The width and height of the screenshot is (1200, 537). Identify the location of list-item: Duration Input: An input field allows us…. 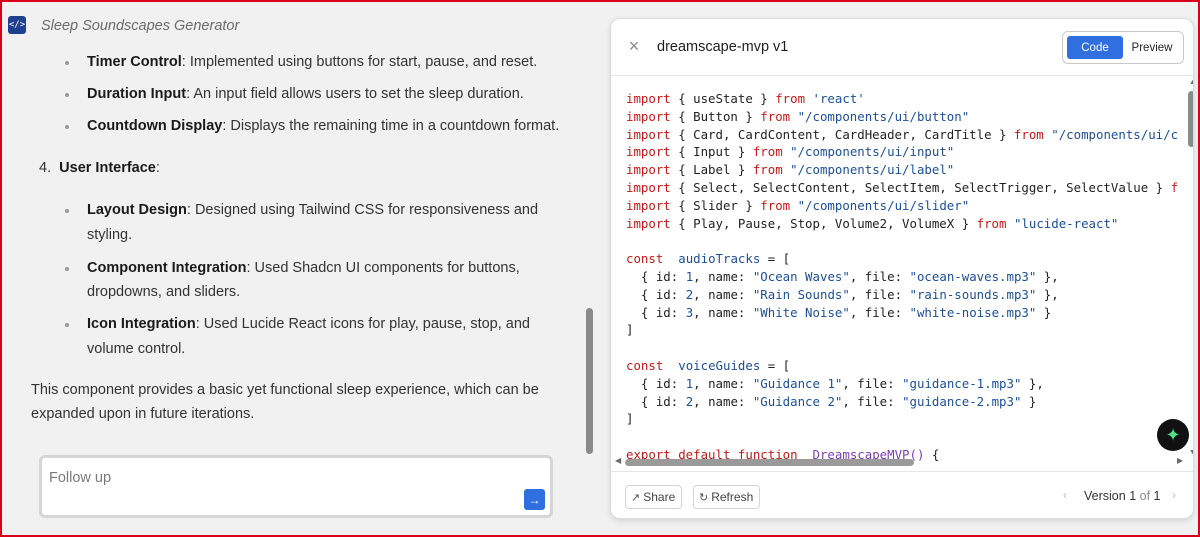
(305, 94).